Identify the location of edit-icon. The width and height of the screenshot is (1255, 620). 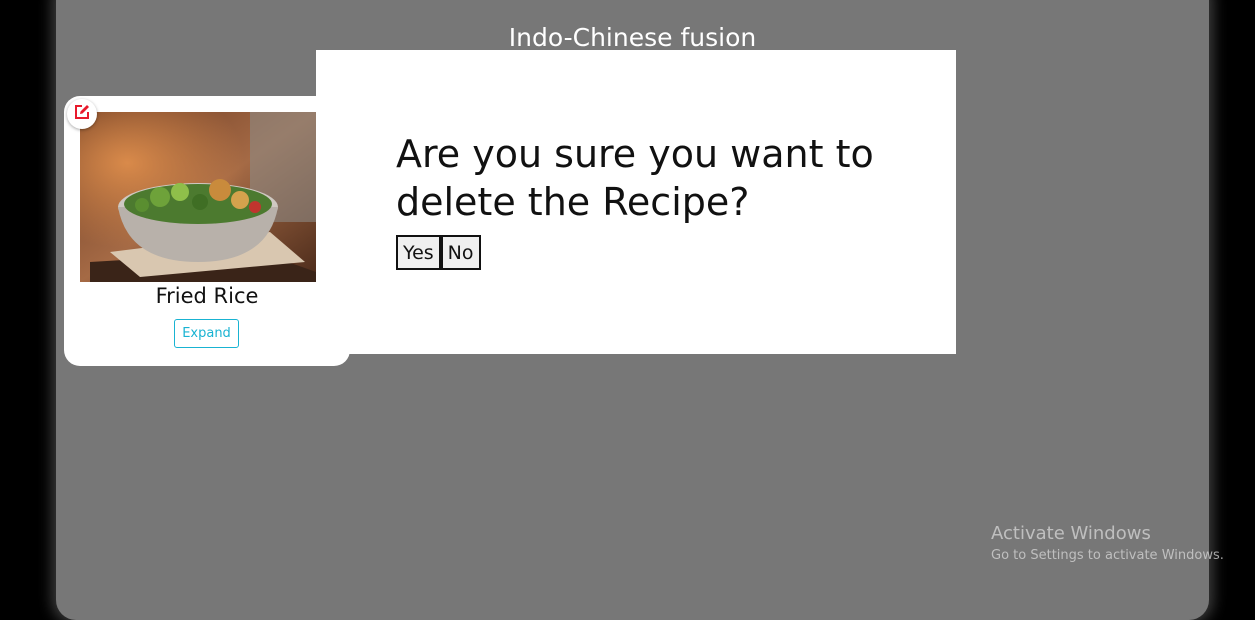
(82, 114).